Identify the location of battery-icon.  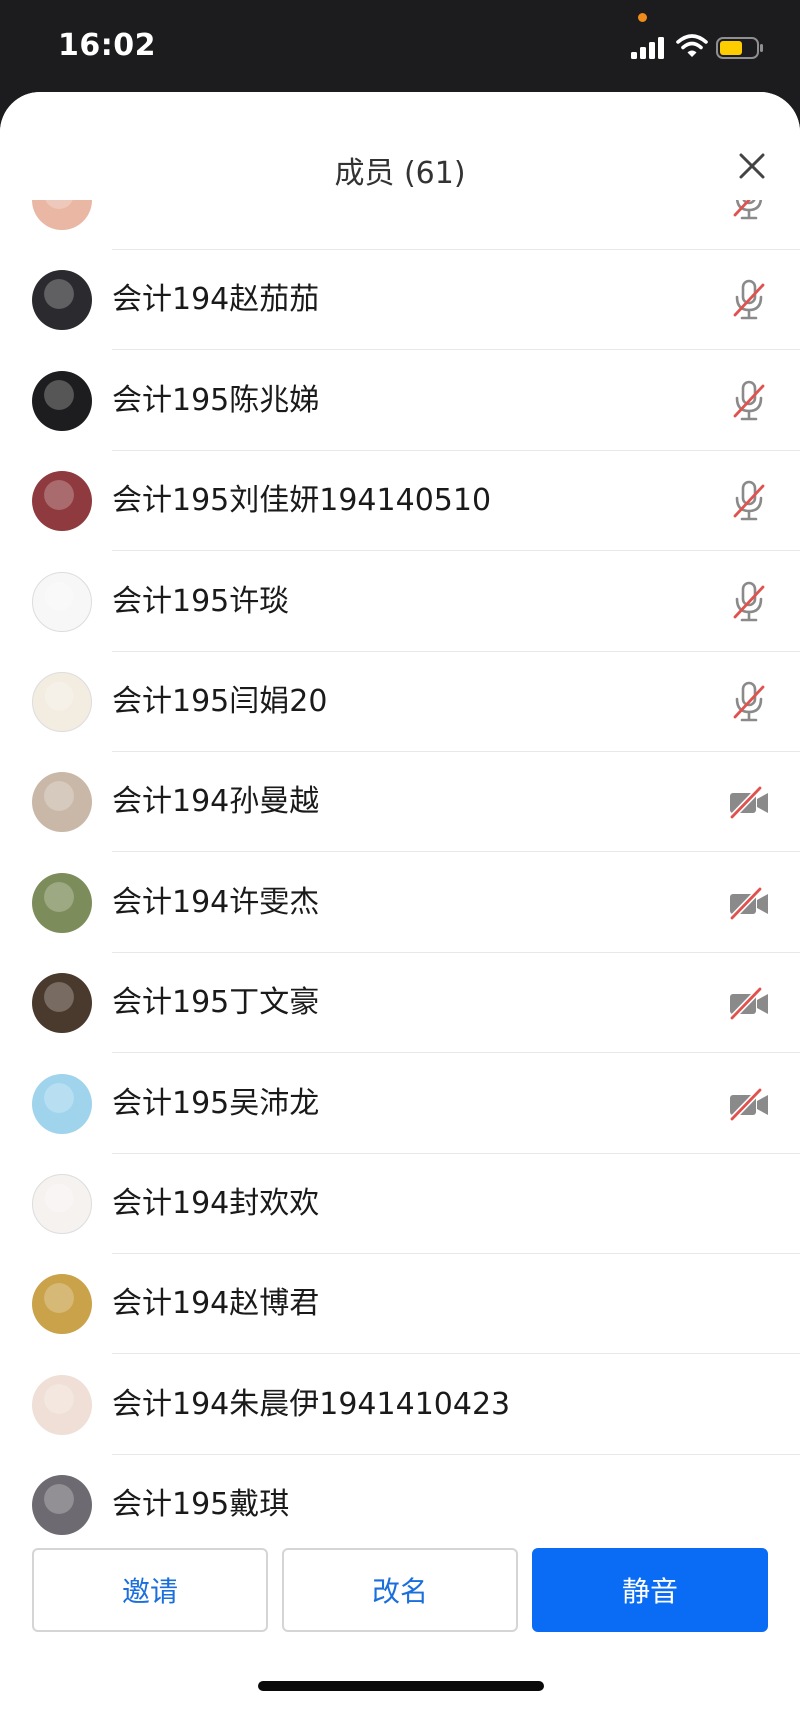
(739, 48).